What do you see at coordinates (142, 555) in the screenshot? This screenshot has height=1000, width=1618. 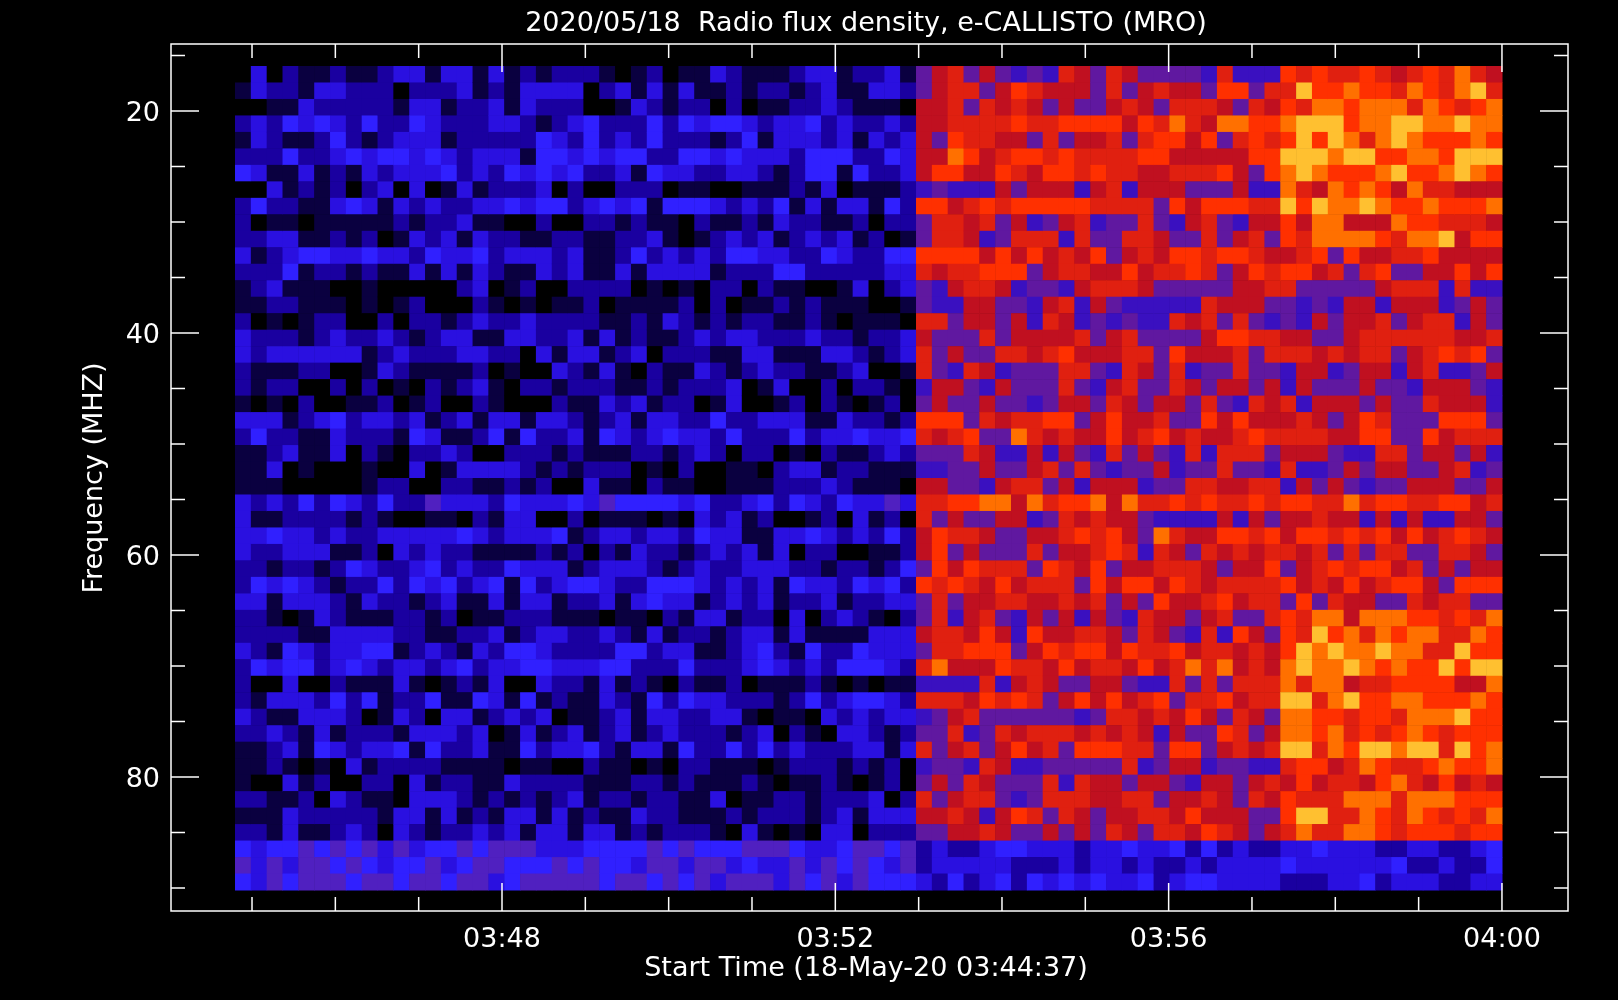 I see `y-tick-label: 60` at bounding box center [142, 555].